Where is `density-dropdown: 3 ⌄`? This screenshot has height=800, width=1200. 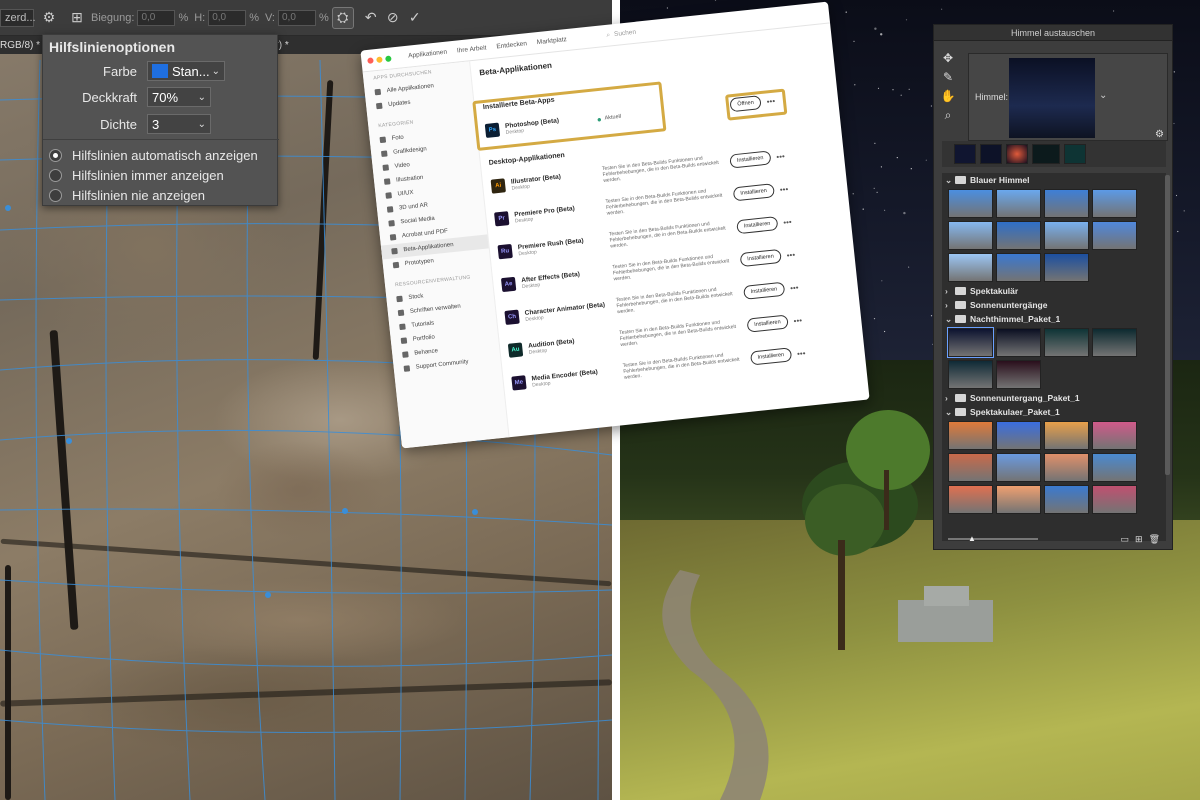
density-dropdown: 3 ⌄ is located at coordinates (179, 124).